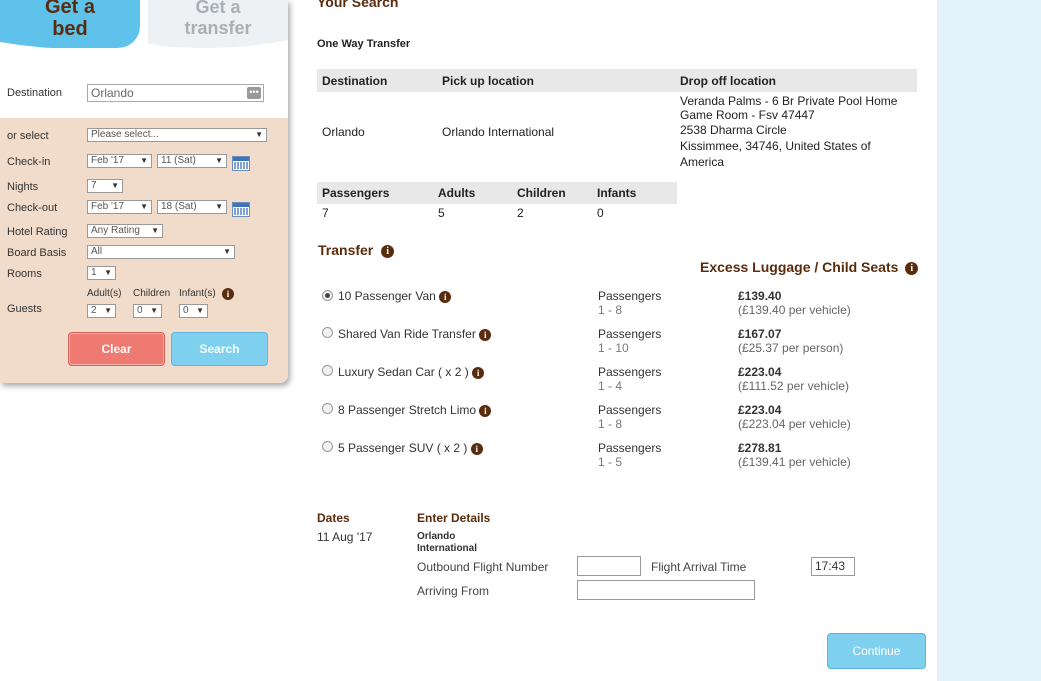  Describe the element at coordinates (457, 193) in the screenshot. I see `col-adults: Adults` at that location.